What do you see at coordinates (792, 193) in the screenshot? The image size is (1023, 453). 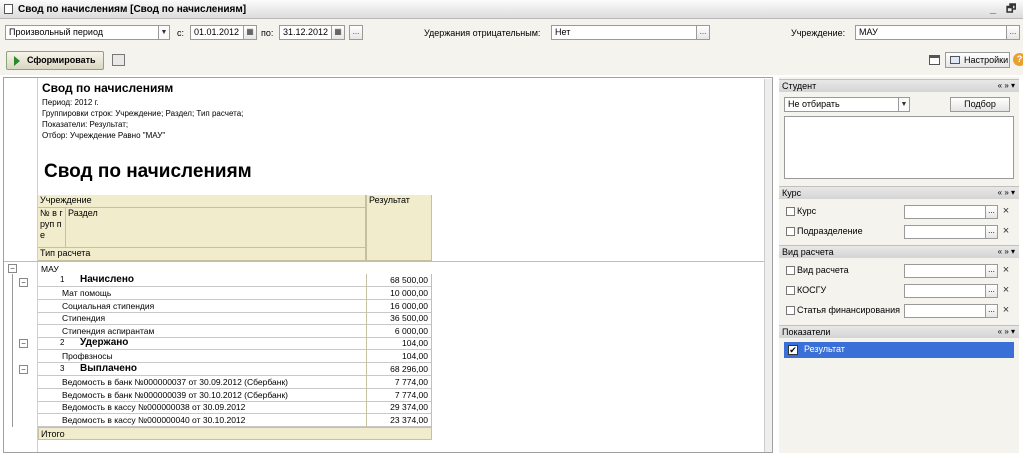 I see `course-title-text: Курс` at bounding box center [792, 193].